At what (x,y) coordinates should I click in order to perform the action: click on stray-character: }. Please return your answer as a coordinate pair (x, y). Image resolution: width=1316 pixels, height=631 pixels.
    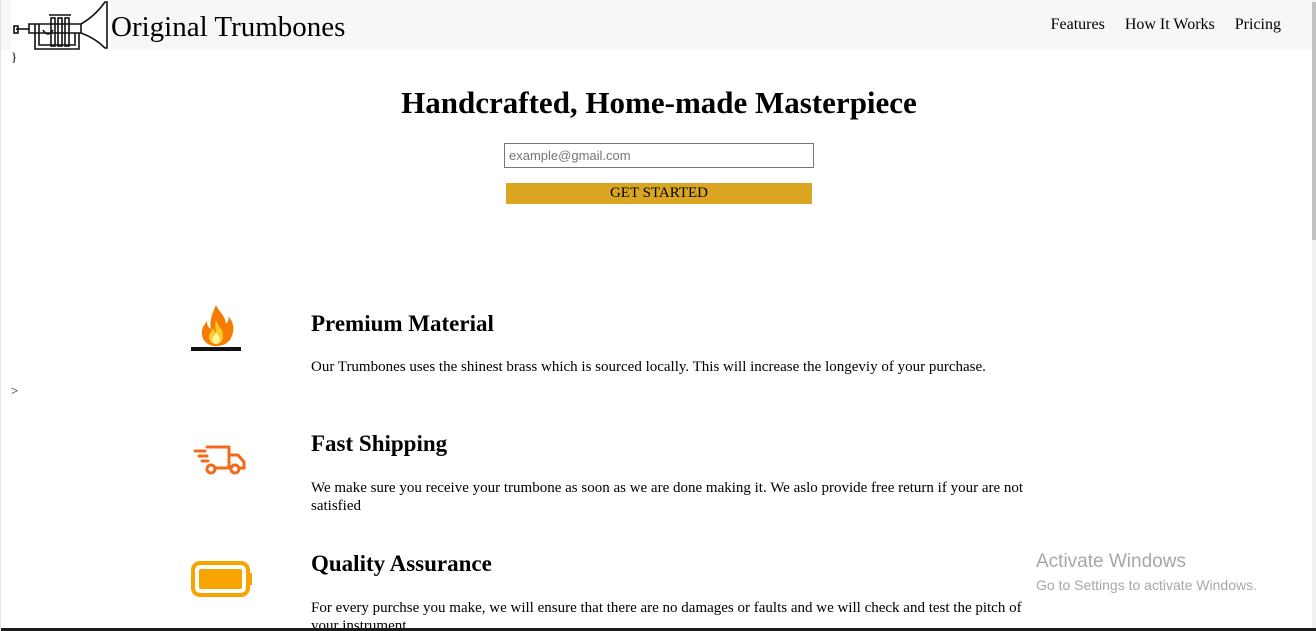
    Looking at the image, I should click on (14, 56).